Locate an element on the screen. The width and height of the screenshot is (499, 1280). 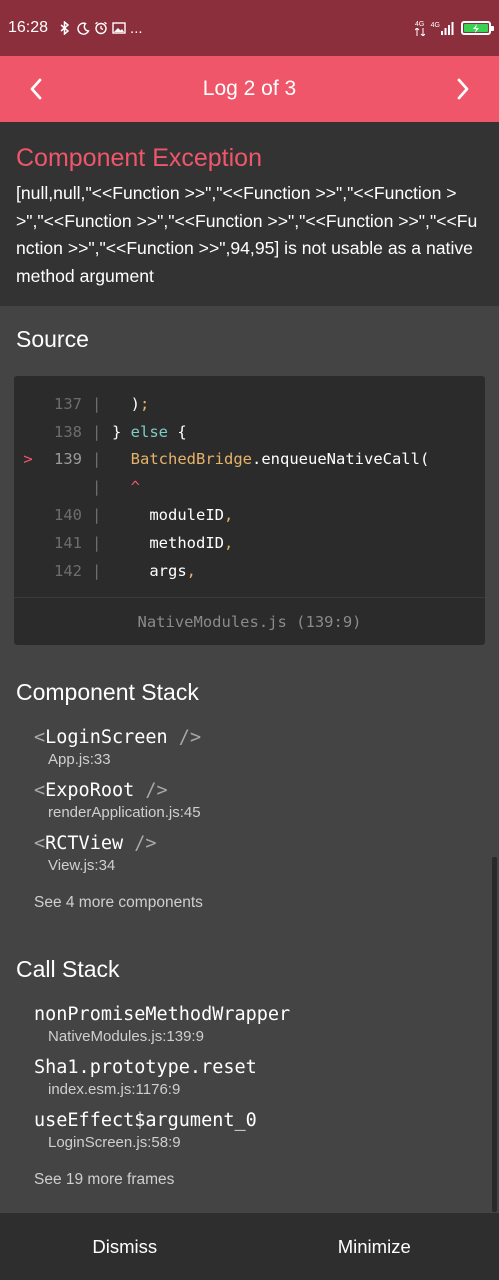
signal-icon is located at coordinates (447, 28).